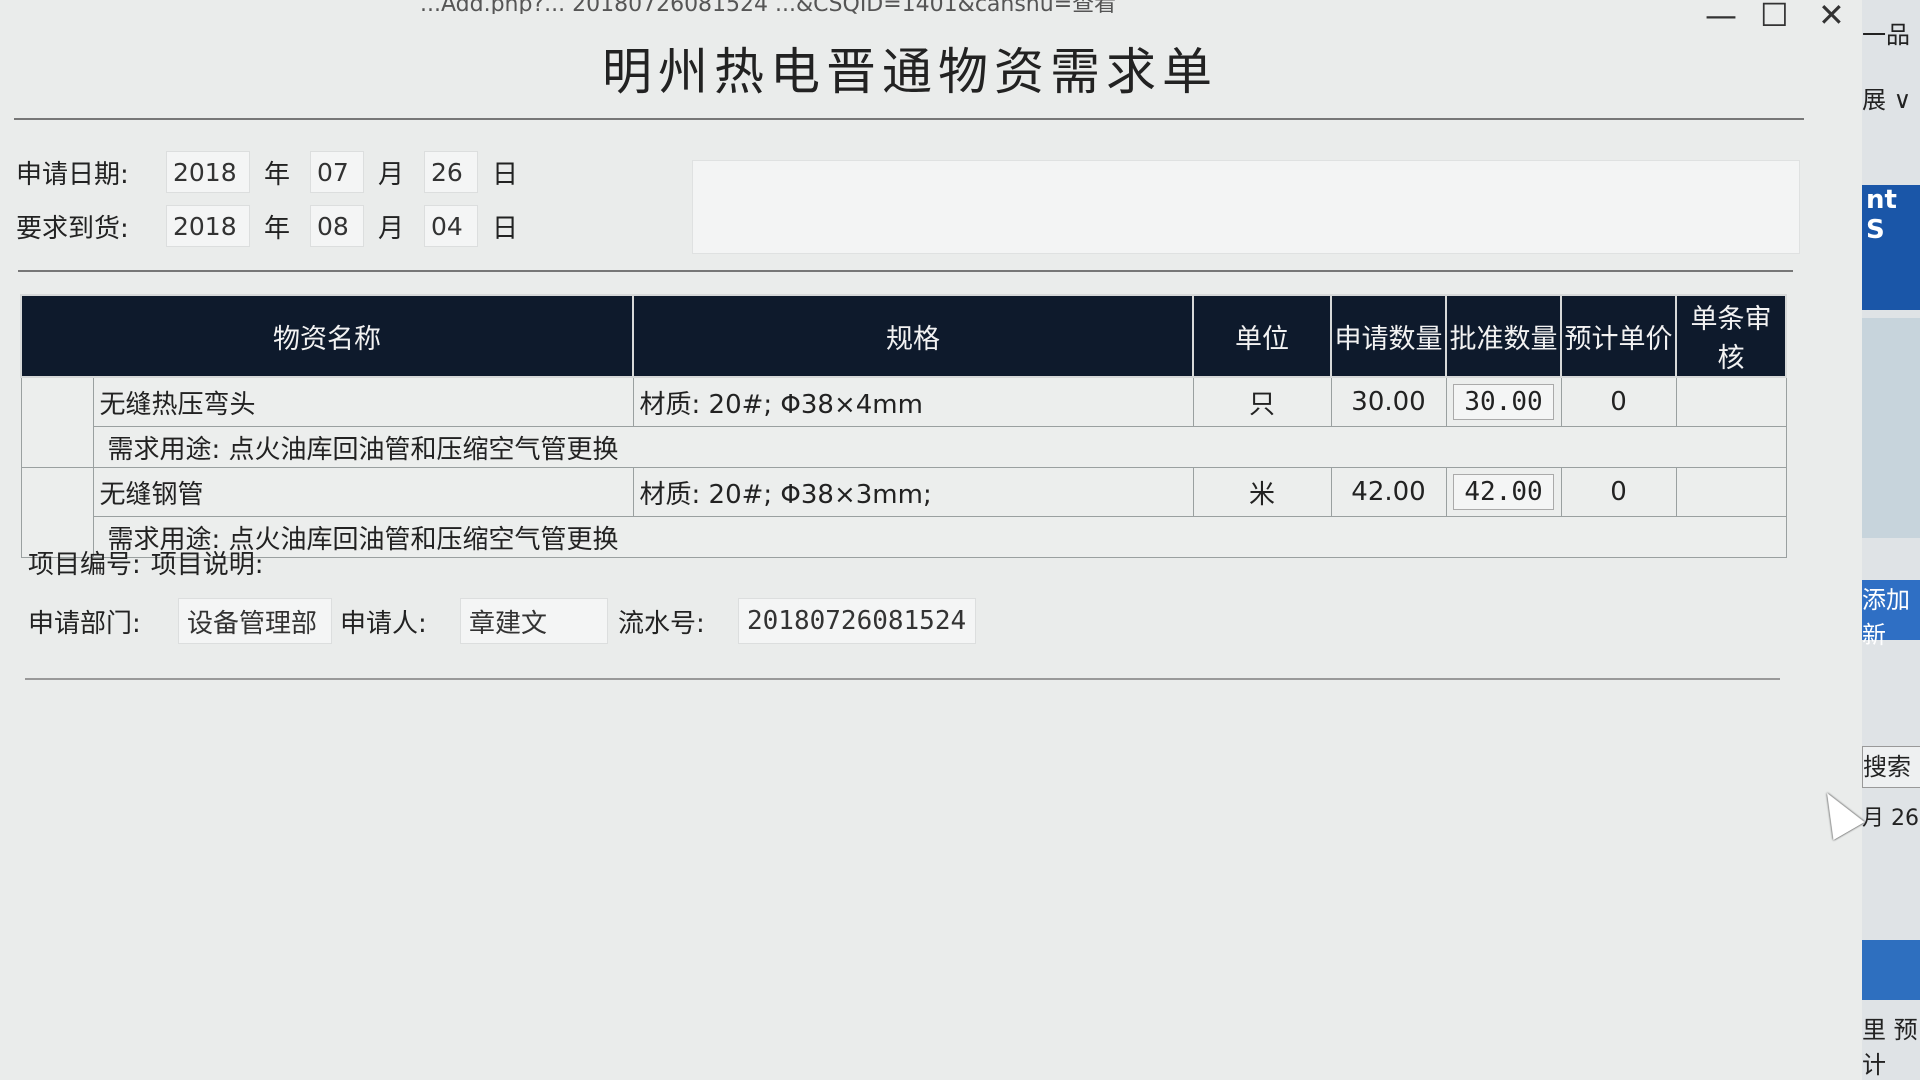  I want to click on bg-image, so click(1891, 428).